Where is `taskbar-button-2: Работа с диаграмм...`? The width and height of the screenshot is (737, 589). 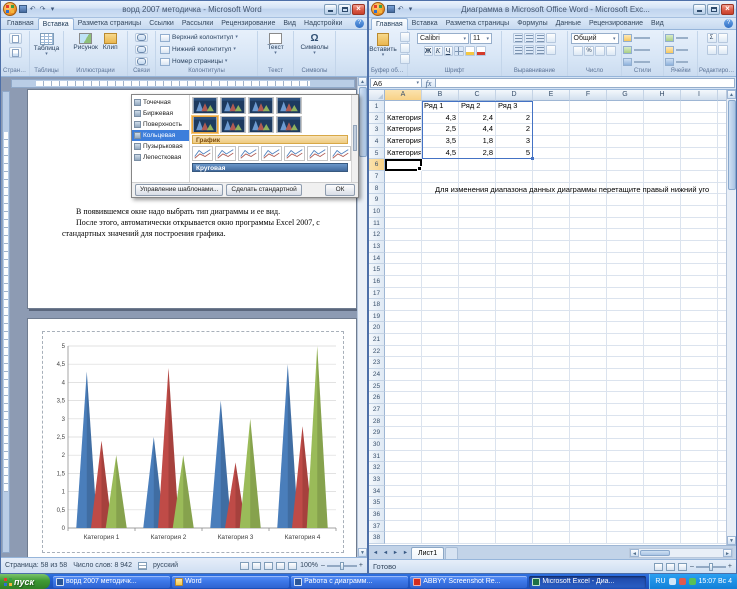
taskbar-button-2: Работа с диаграмм... is located at coordinates (350, 581).